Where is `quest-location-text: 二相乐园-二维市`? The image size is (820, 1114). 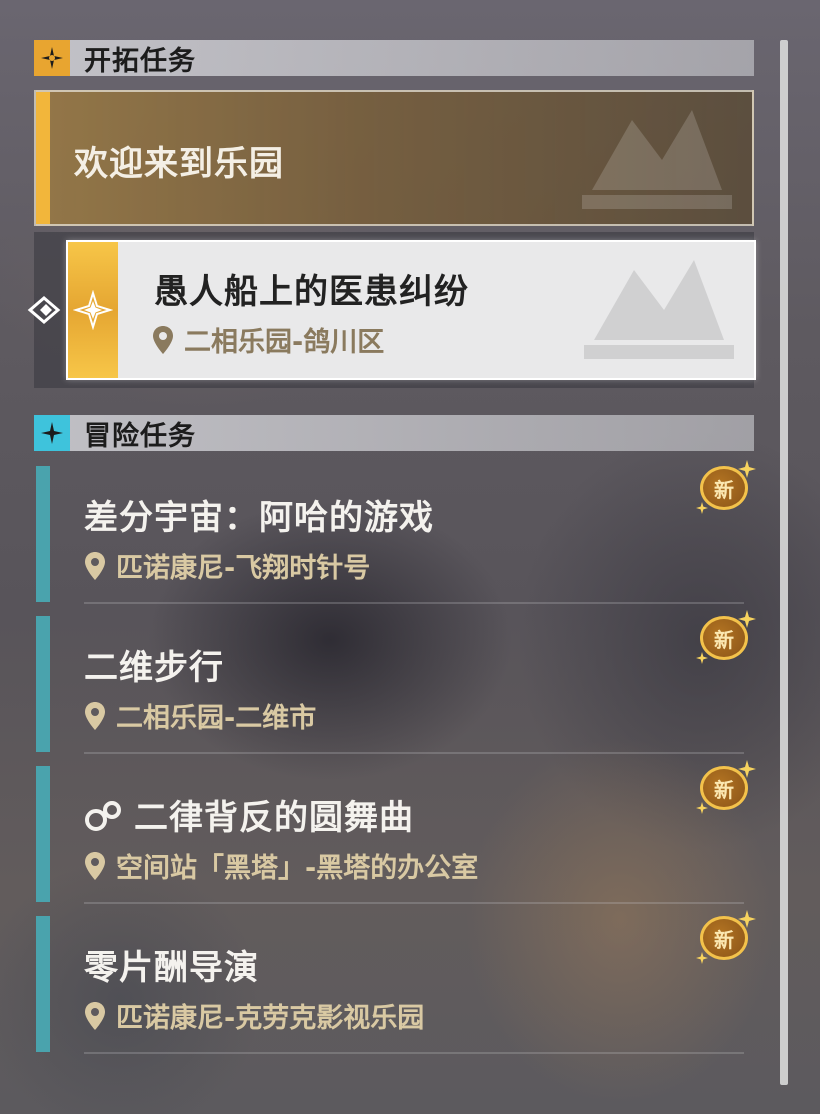 quest-location-text: 二相乐园-二维市 is located at coordinates (216, 718).